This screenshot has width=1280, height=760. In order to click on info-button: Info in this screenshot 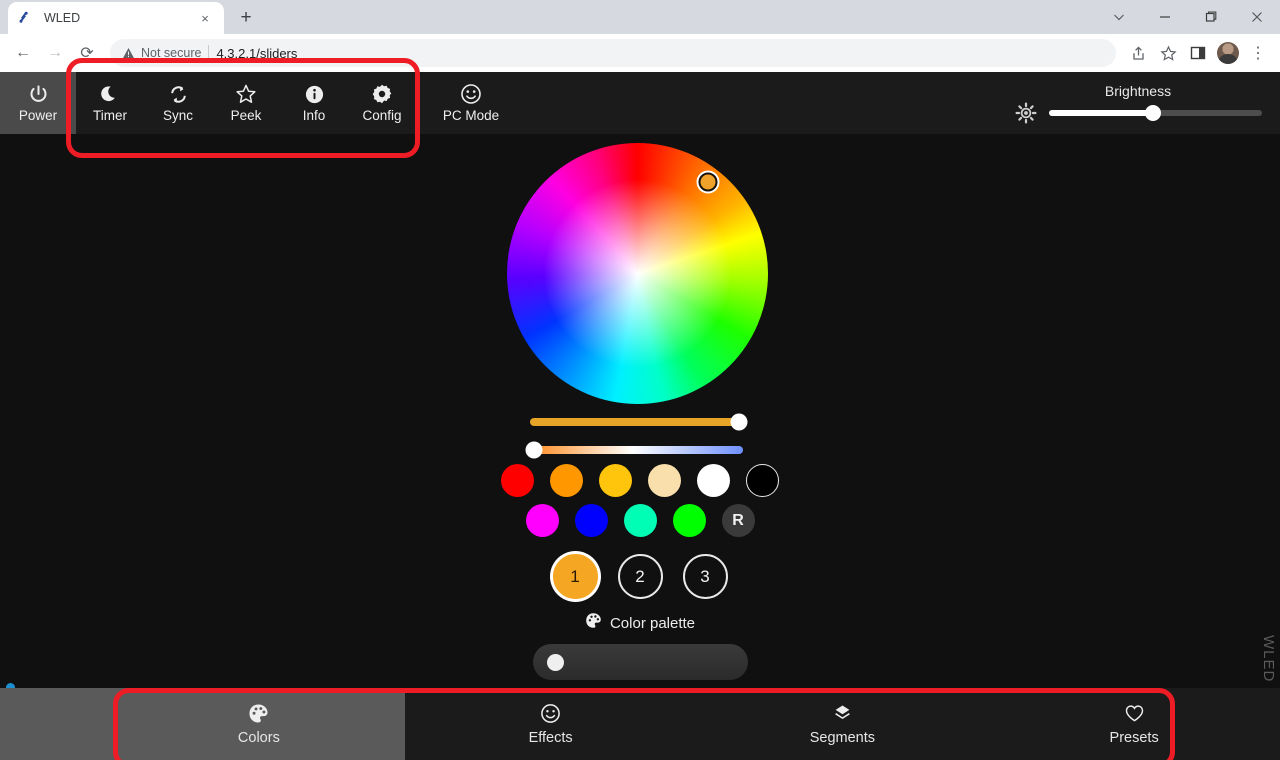, I will do `click(314, 103)`.